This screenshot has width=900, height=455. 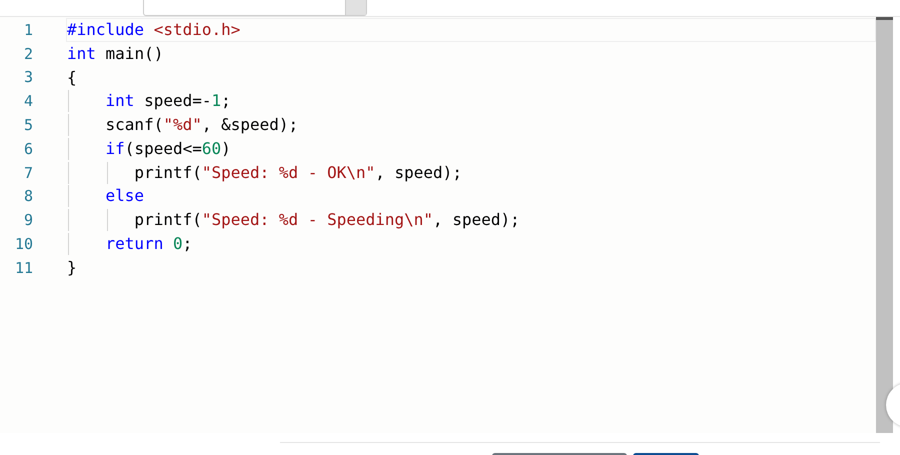 What do you see at coordinates (27, 149) in the screenshot?
I see `line-number: 6` at bounding box center [27, 149].